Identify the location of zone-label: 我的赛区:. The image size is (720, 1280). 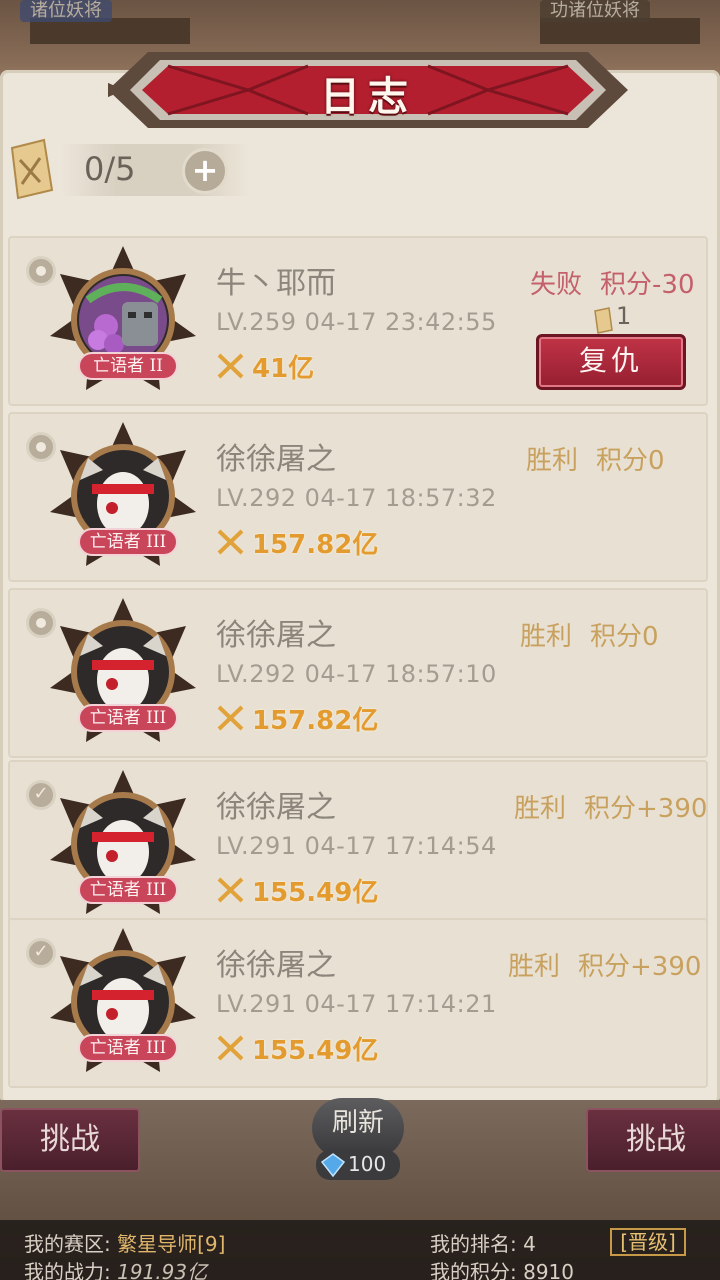
(67, 1244).